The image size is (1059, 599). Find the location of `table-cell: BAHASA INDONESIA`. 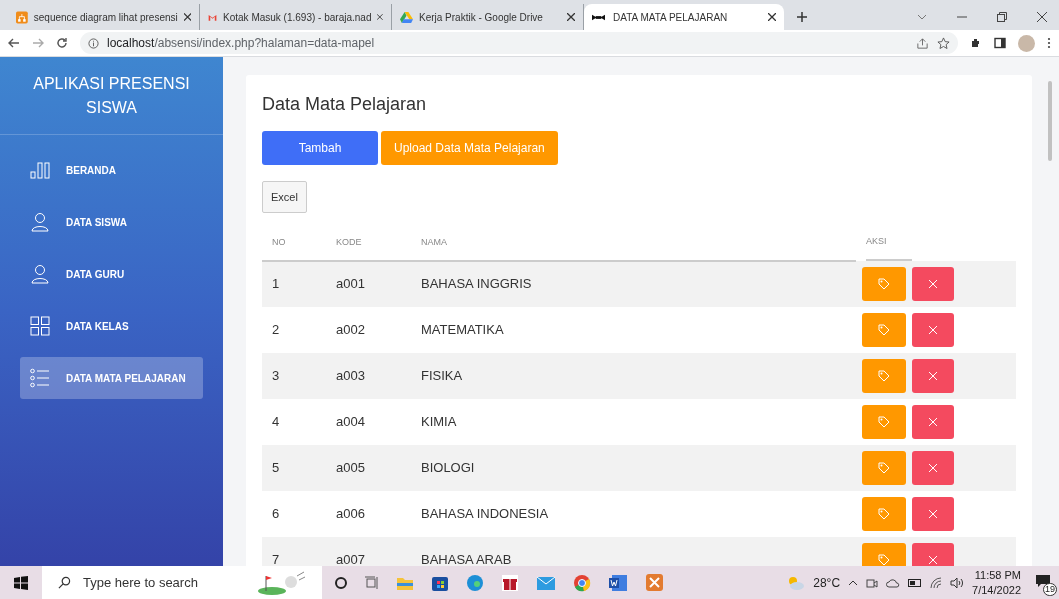

table-cell: BAHASA INDONESIA is located at coordinates (485, 513).